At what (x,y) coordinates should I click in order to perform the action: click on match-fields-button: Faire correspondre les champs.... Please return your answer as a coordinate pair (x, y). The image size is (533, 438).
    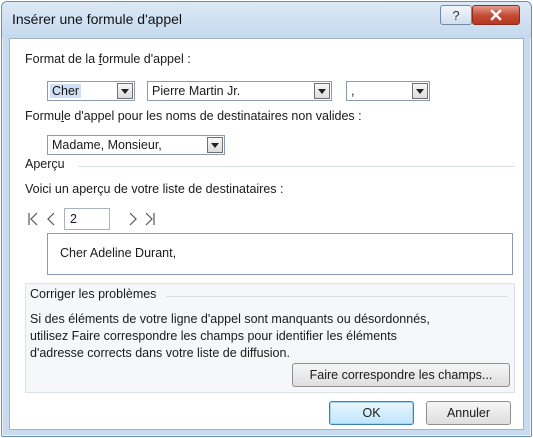
    Looking at the image, I should click on (401, 375).